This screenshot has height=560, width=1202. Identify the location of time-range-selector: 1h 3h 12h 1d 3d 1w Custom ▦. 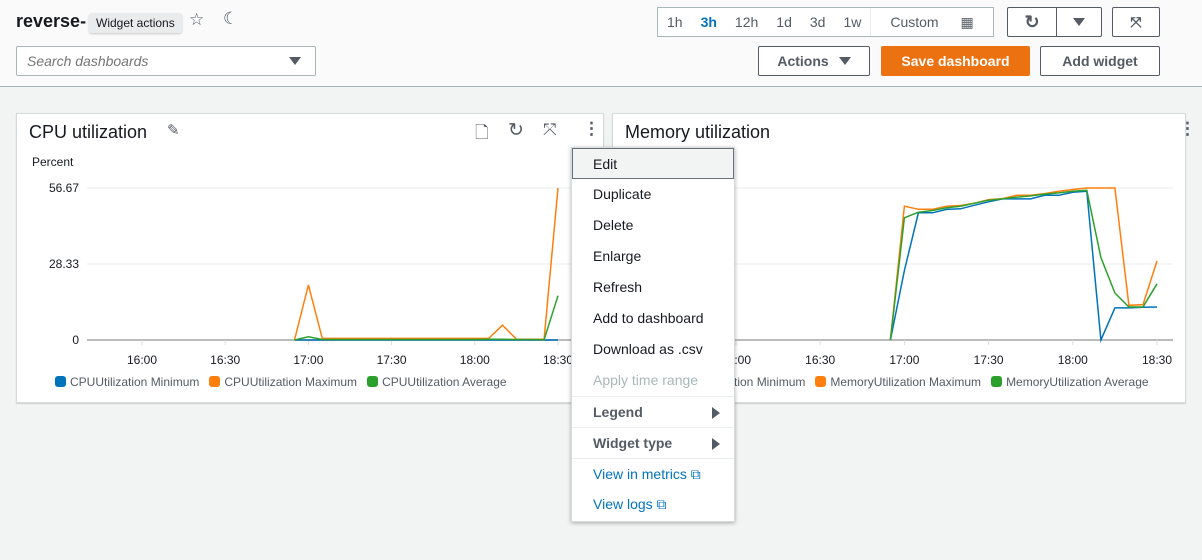
(825, 22).